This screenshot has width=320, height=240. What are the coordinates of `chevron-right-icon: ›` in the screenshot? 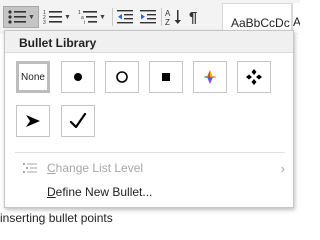 It's located at (282, 168).